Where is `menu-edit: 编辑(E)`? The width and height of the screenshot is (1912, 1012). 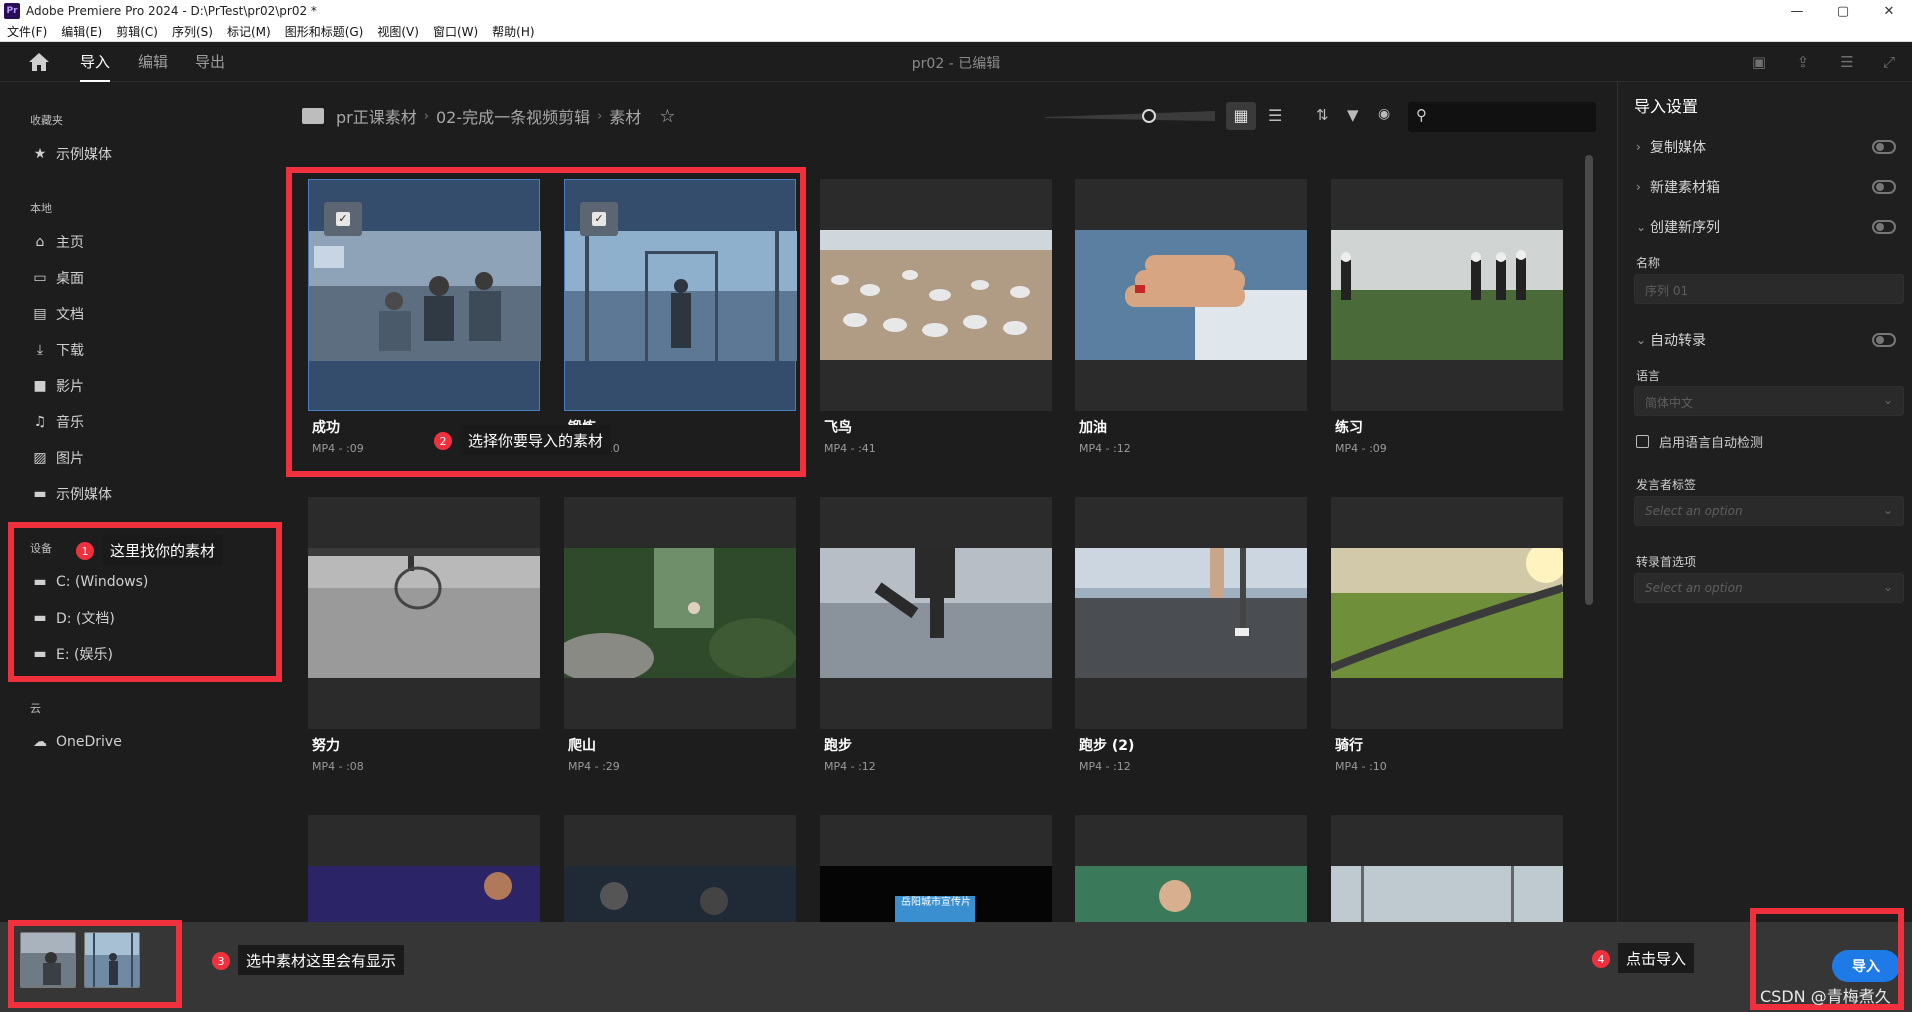 menu-edit: 编辑(E) is located at coordinates (81, 31).